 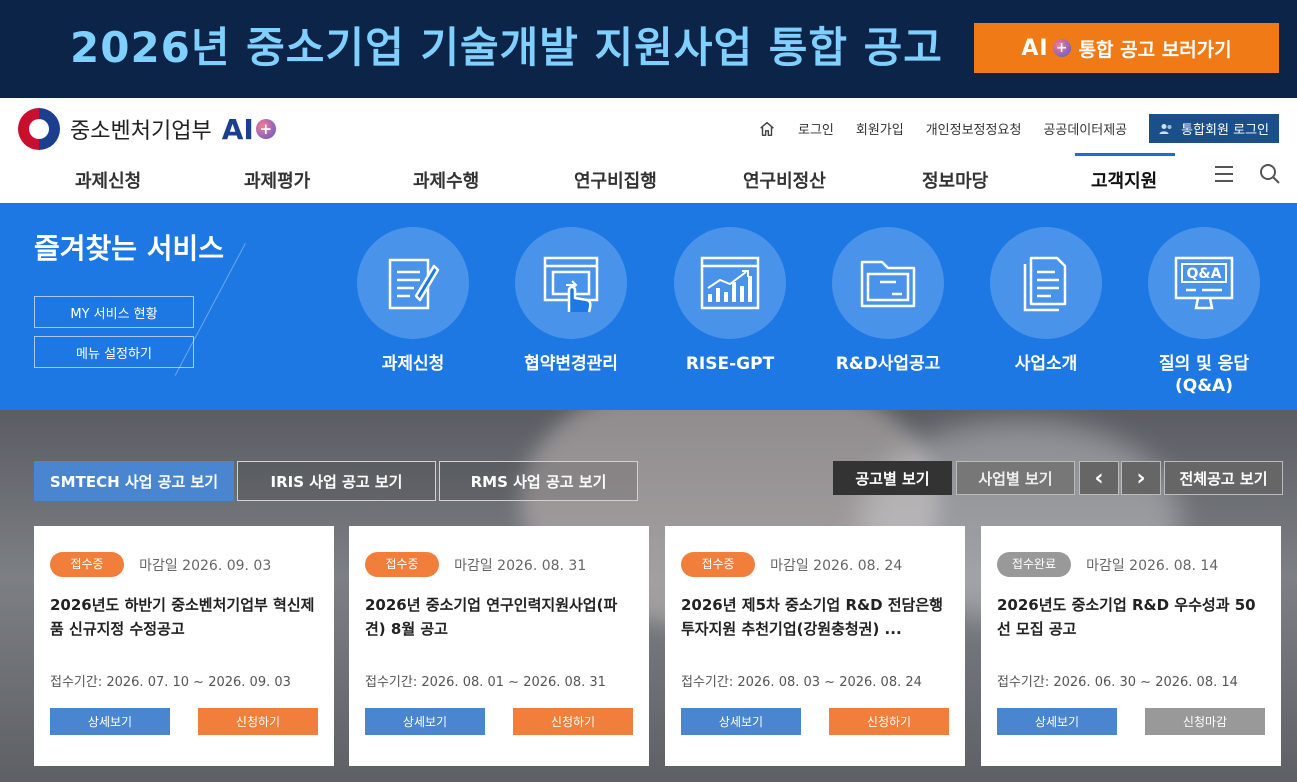 I want to click on service-label: 협약변경관리, so click(x=571, y=364).